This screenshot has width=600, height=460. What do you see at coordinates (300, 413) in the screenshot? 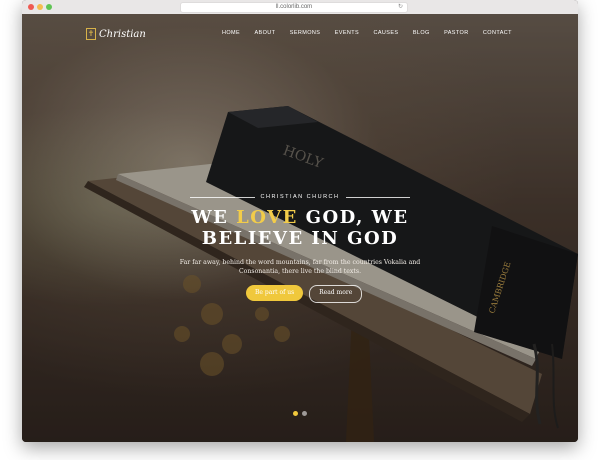
I see `carousel-dots` at bounding box center [300, 413].